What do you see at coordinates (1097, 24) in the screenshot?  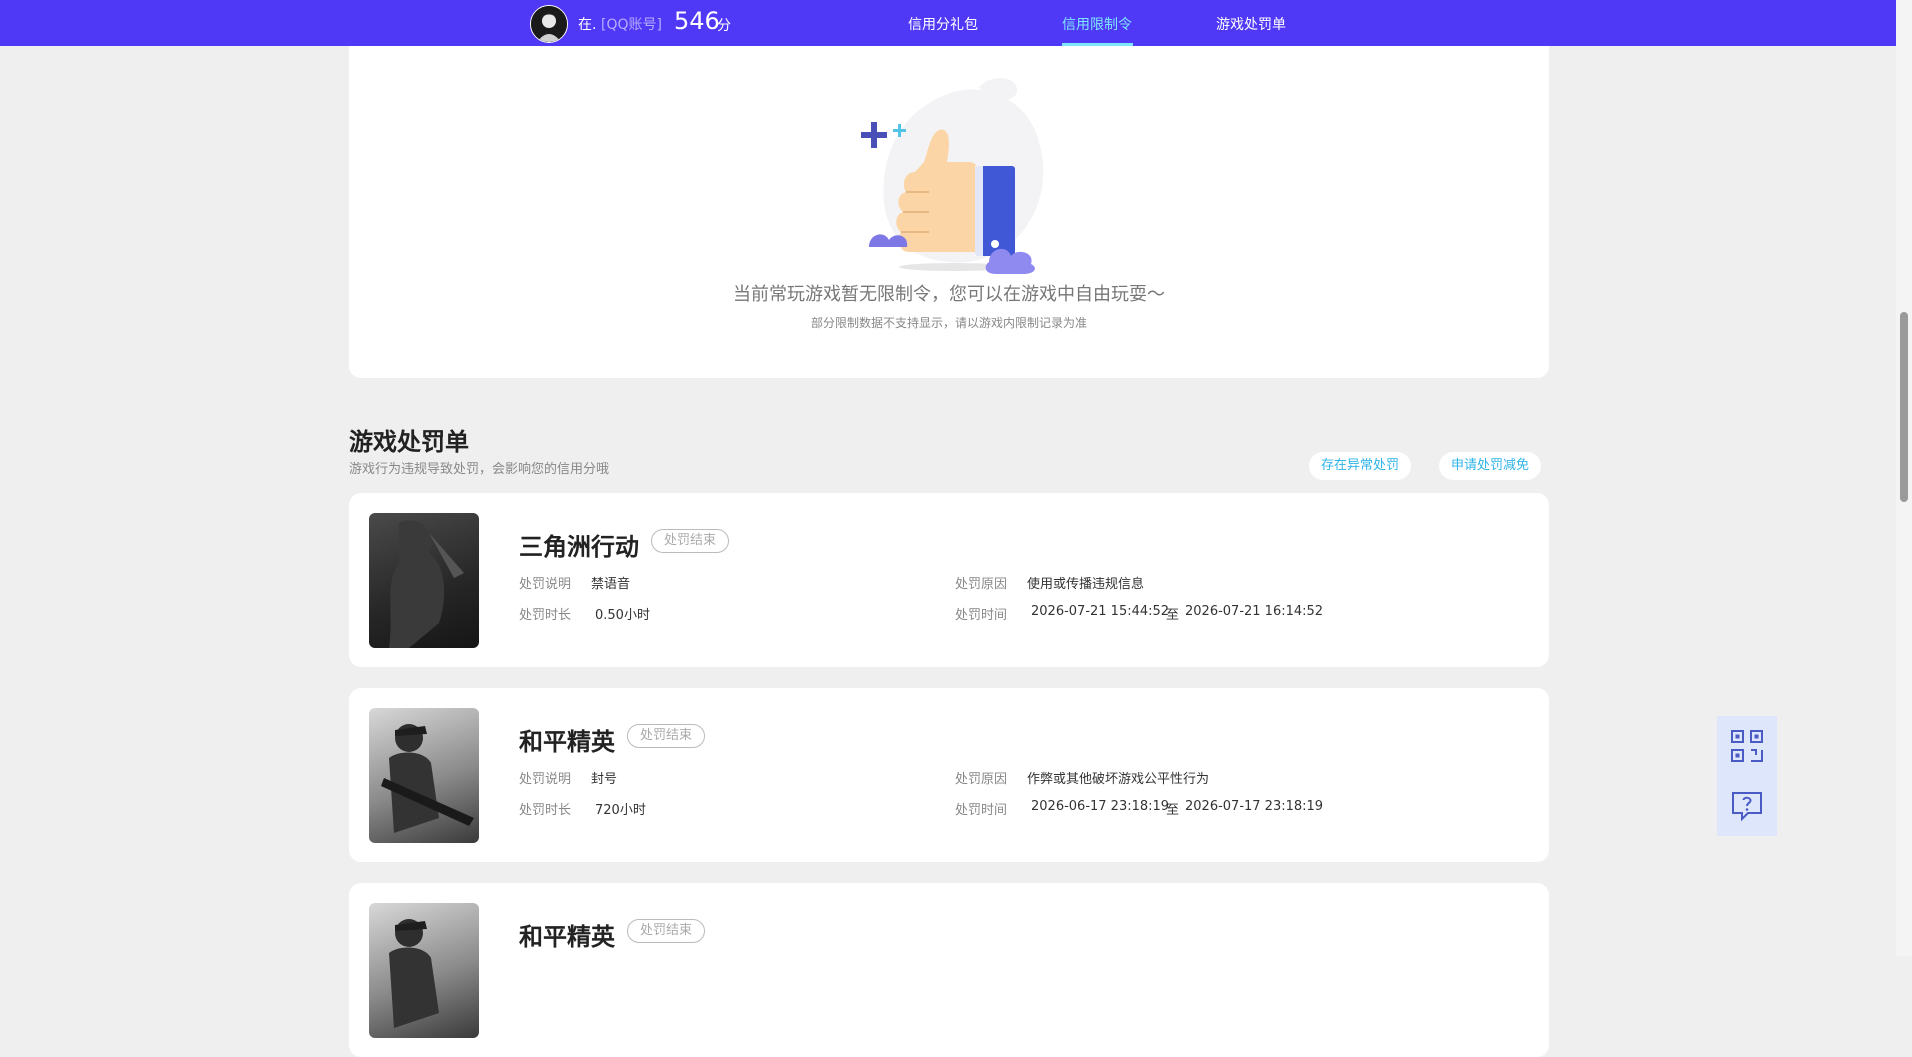 I see `nav-credit-restriction: 信用限制令` at bounding box center [1097, 24].